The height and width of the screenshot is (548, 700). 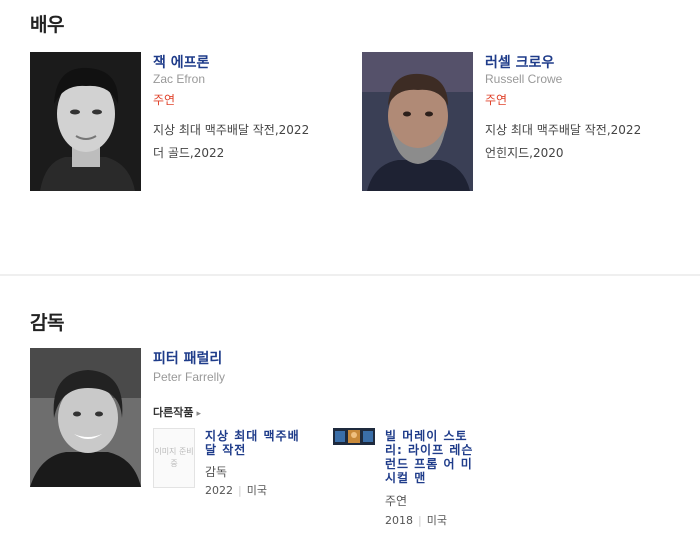 I want to click on section-title-director: 감독, so click(x=47, y=323).